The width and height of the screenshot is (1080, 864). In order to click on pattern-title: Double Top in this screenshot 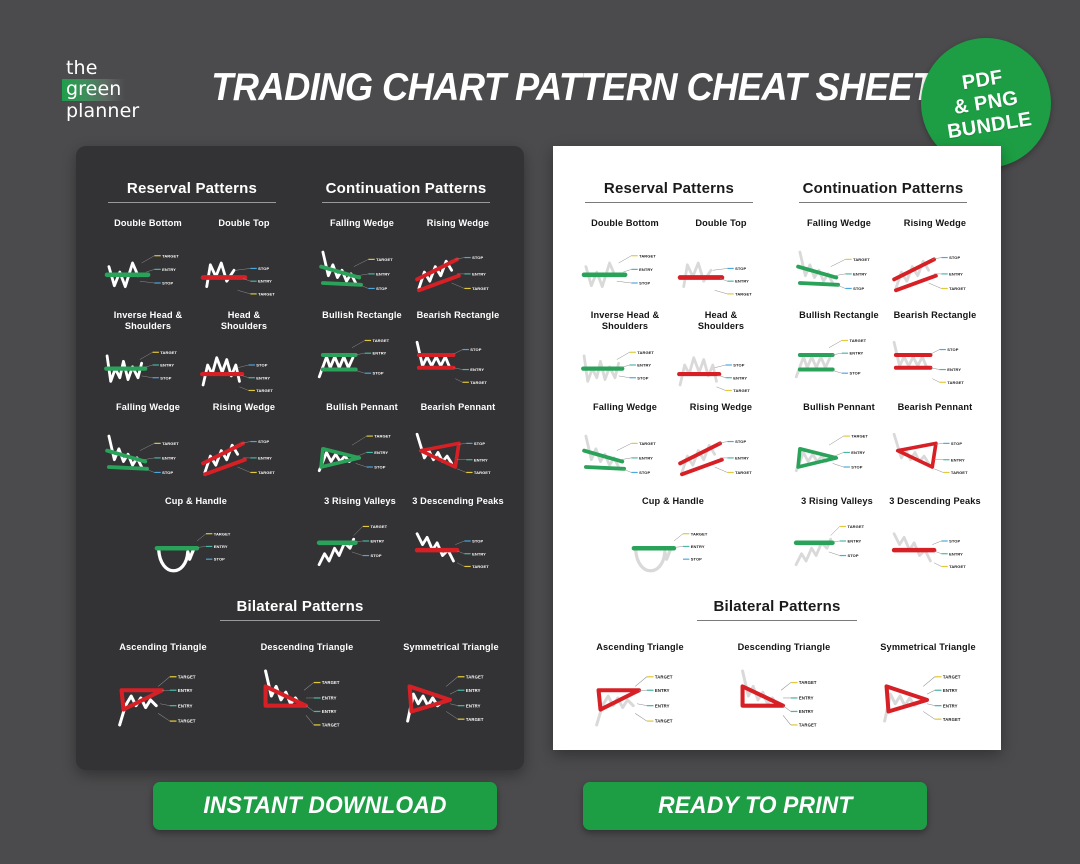, I will do `click(244, 223)`.